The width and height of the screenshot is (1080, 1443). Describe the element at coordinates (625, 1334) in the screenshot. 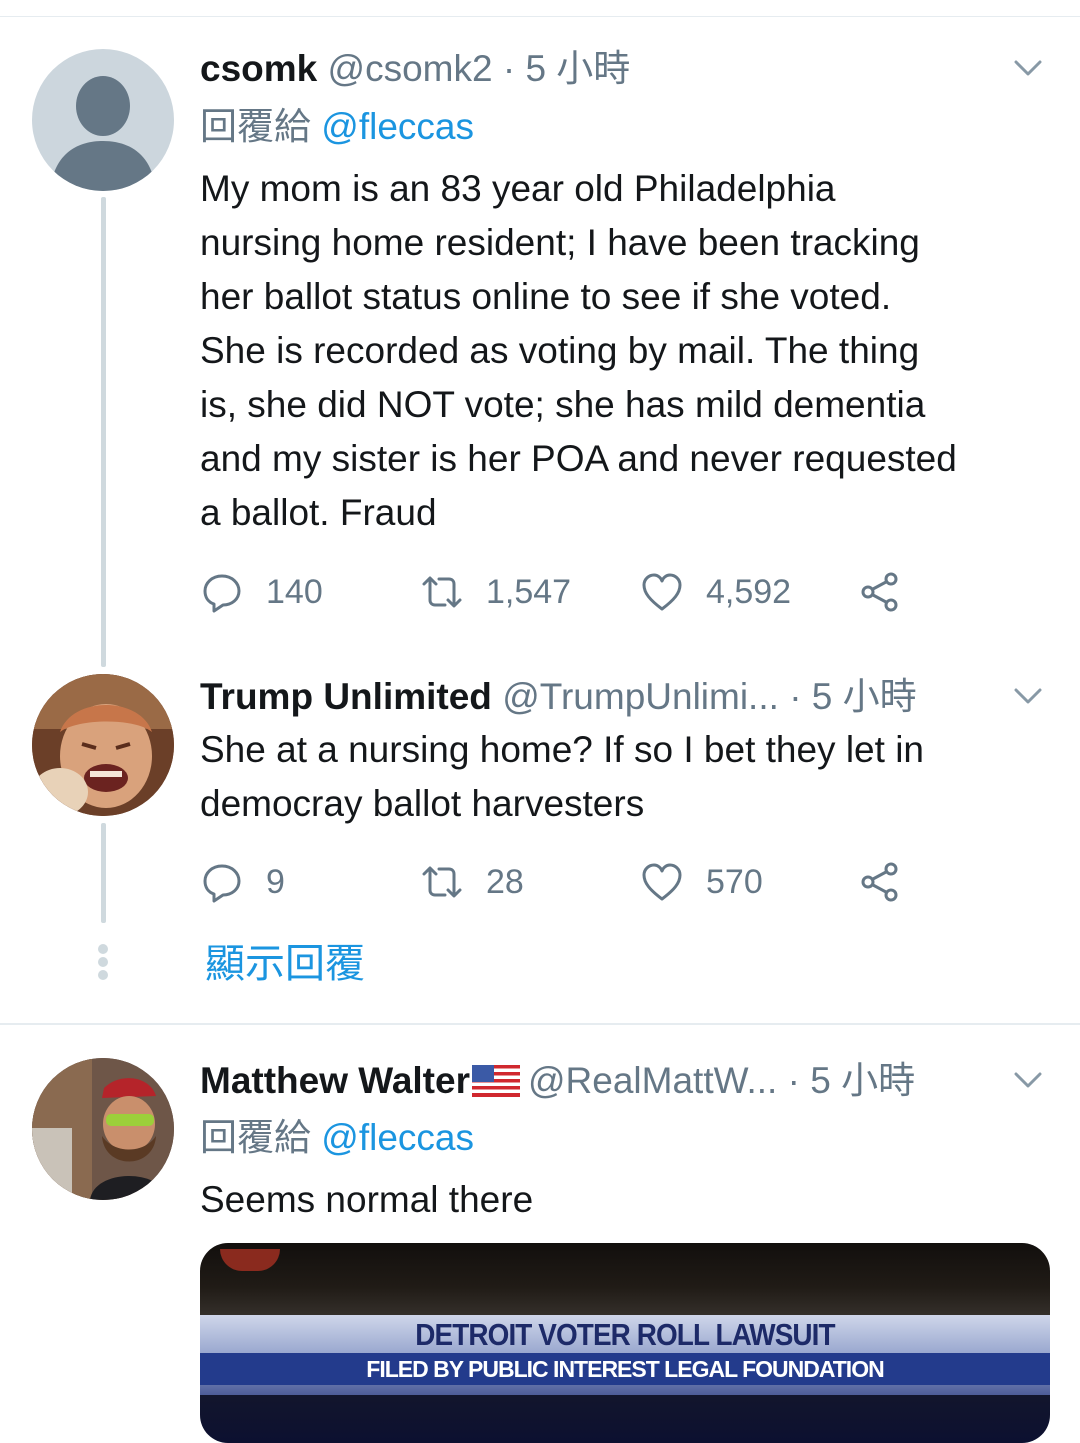

I see `media-headline: DETROIT VOTER ROLL LAWSUIT` at that location.